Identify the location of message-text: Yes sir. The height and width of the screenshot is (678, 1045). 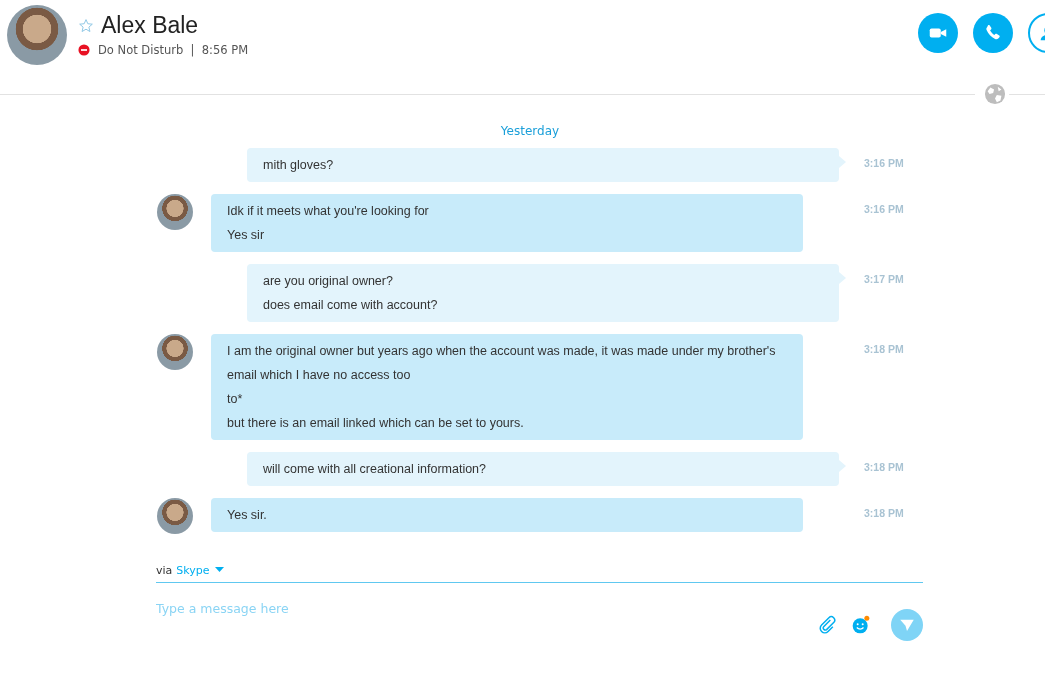
(246, 235).